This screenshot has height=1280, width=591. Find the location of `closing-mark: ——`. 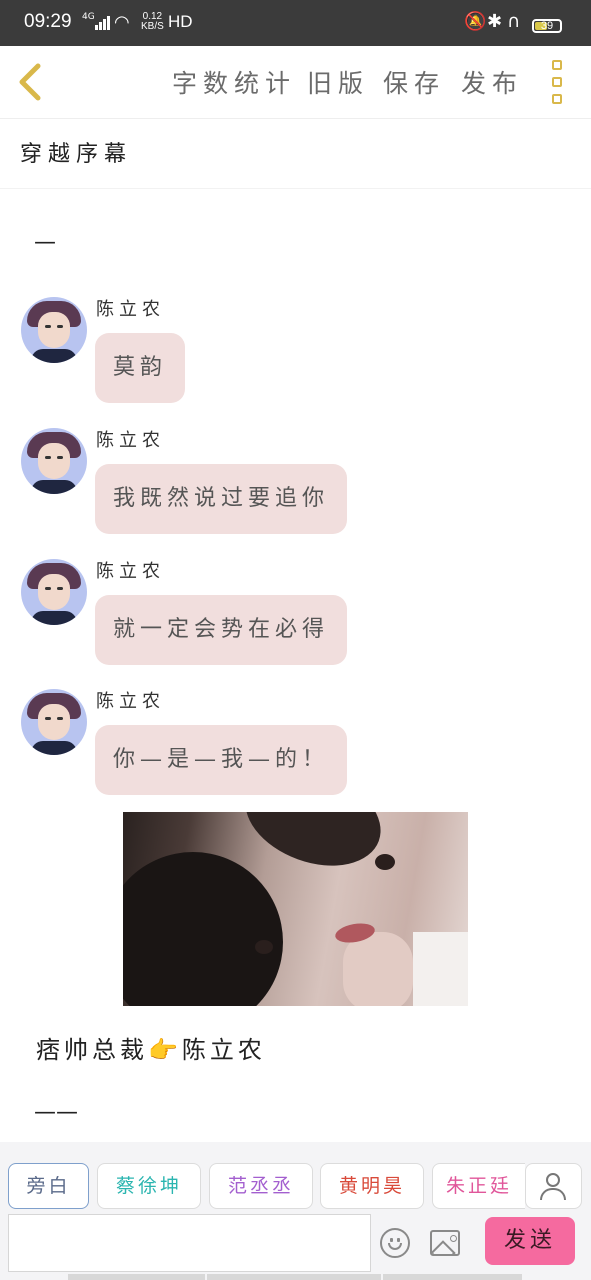

closing-mark: —— is located at coordinates (56, 1112).